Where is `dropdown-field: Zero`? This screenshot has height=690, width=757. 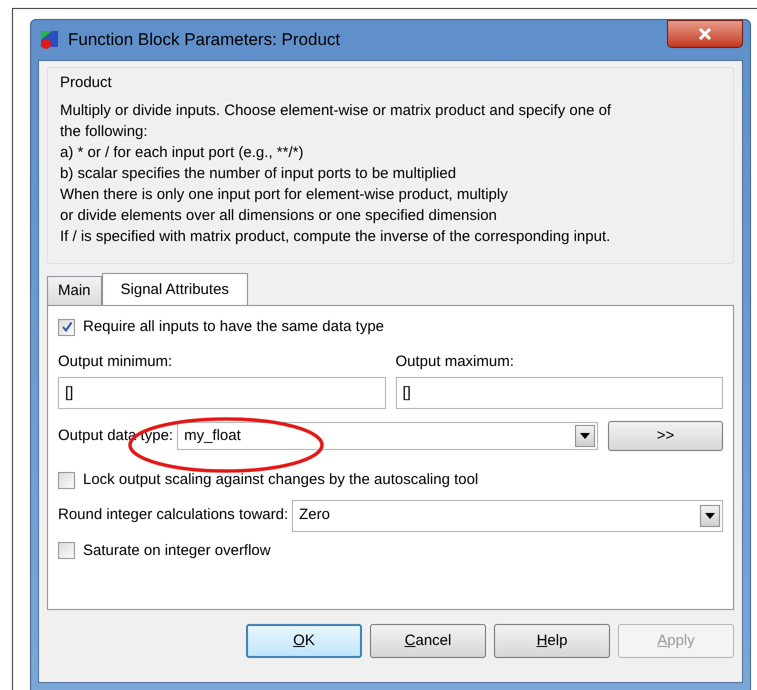
dropdown-field: Zero is located at coordinates (507, 516).